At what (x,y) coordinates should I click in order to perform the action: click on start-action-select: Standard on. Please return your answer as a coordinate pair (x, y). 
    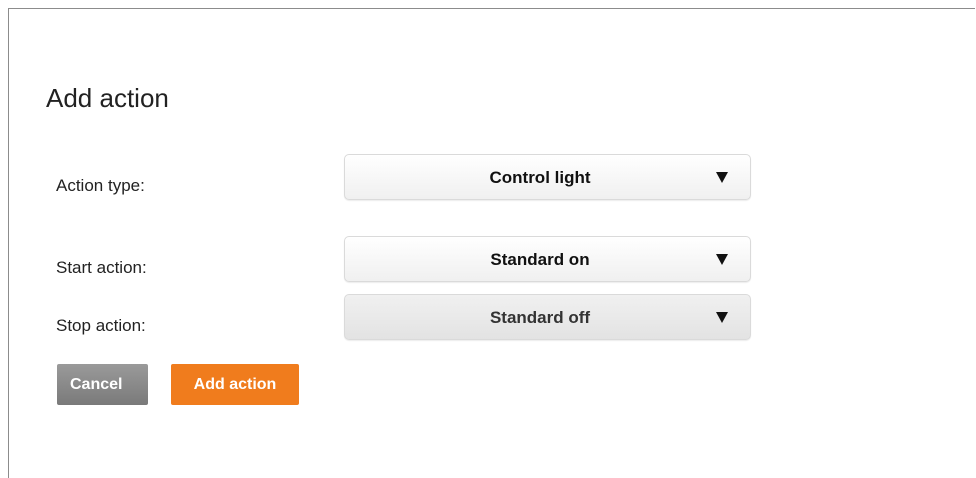
    Looking at the image, I should click on (547, 259).